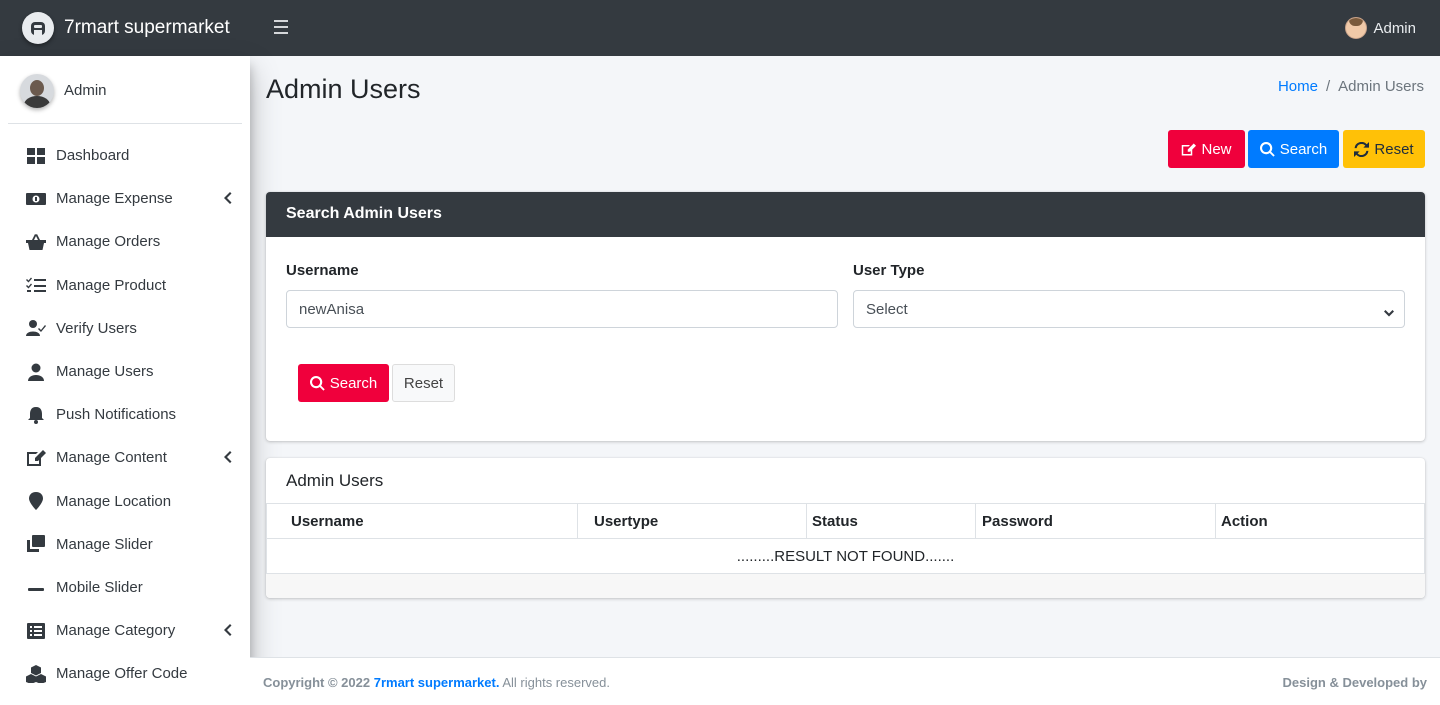  Describe the element at coordinates (845, 214) in the screenshot. I see `search-card-title: Search Admin Users` at that location.